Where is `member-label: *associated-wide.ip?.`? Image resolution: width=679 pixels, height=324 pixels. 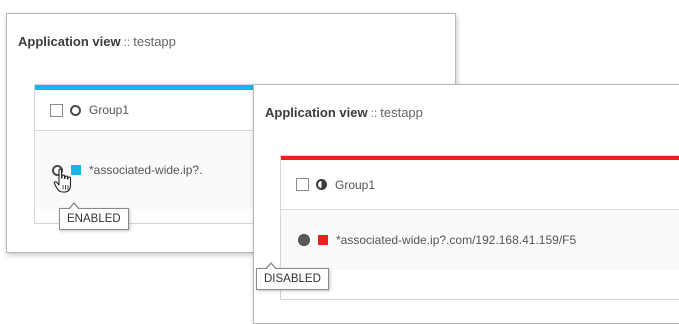 member-label: *associated-wide.ip?. is located at coordinates (145, 170).